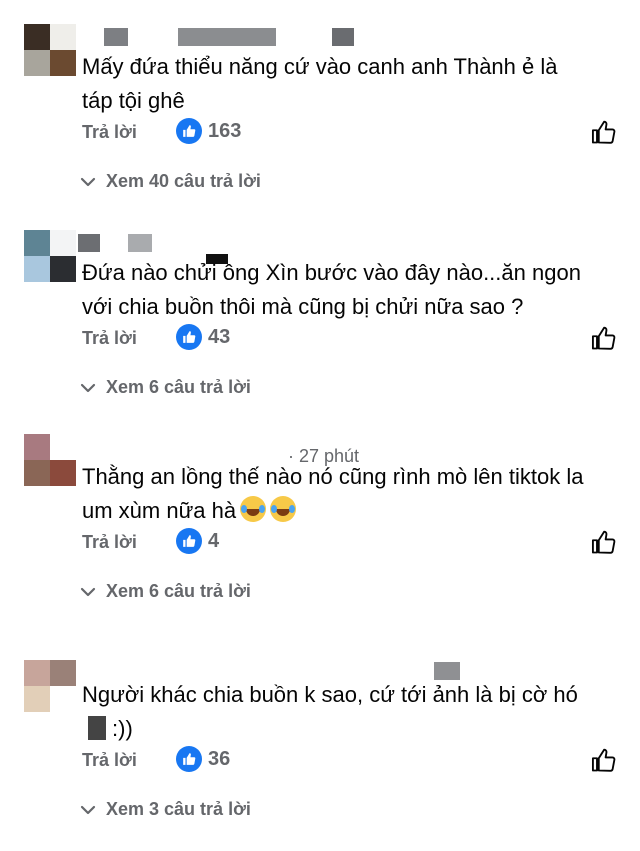 The height and width of the screenshot is (851, 640). I want to click on view-replies-label: Xem 3 câu trả lời, so click(178, 809).